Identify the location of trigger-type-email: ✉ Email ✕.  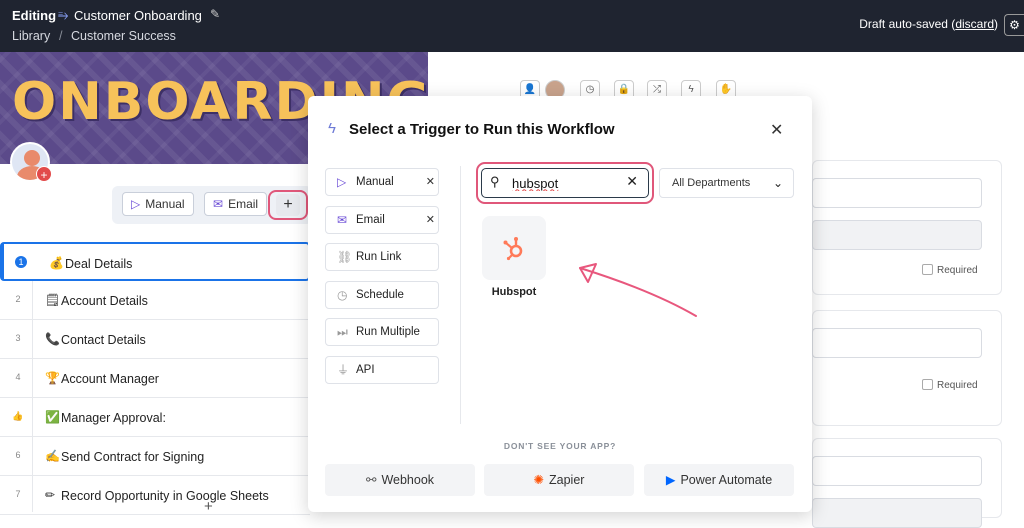
(382, 219).